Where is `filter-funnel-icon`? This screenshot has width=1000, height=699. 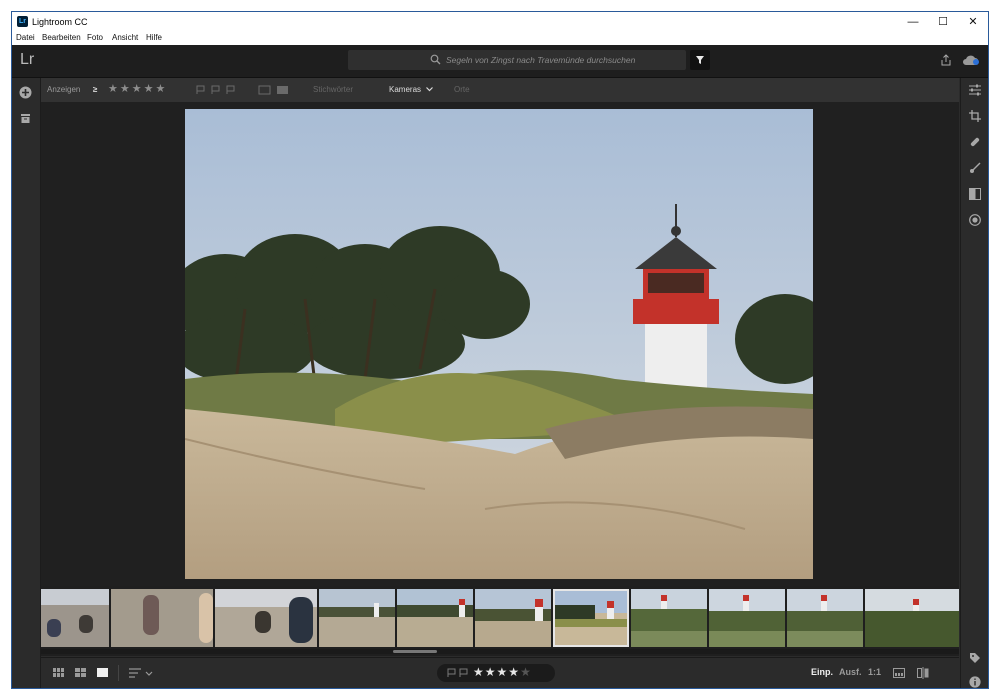
filter-funnel-icon is located at coordinates (700, 60).